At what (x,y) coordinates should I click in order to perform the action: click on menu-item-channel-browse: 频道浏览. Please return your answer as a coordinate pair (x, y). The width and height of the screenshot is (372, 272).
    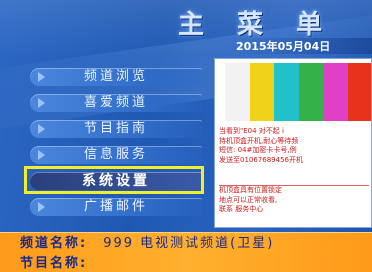
    Looking at the image, I should click on (116, 77).